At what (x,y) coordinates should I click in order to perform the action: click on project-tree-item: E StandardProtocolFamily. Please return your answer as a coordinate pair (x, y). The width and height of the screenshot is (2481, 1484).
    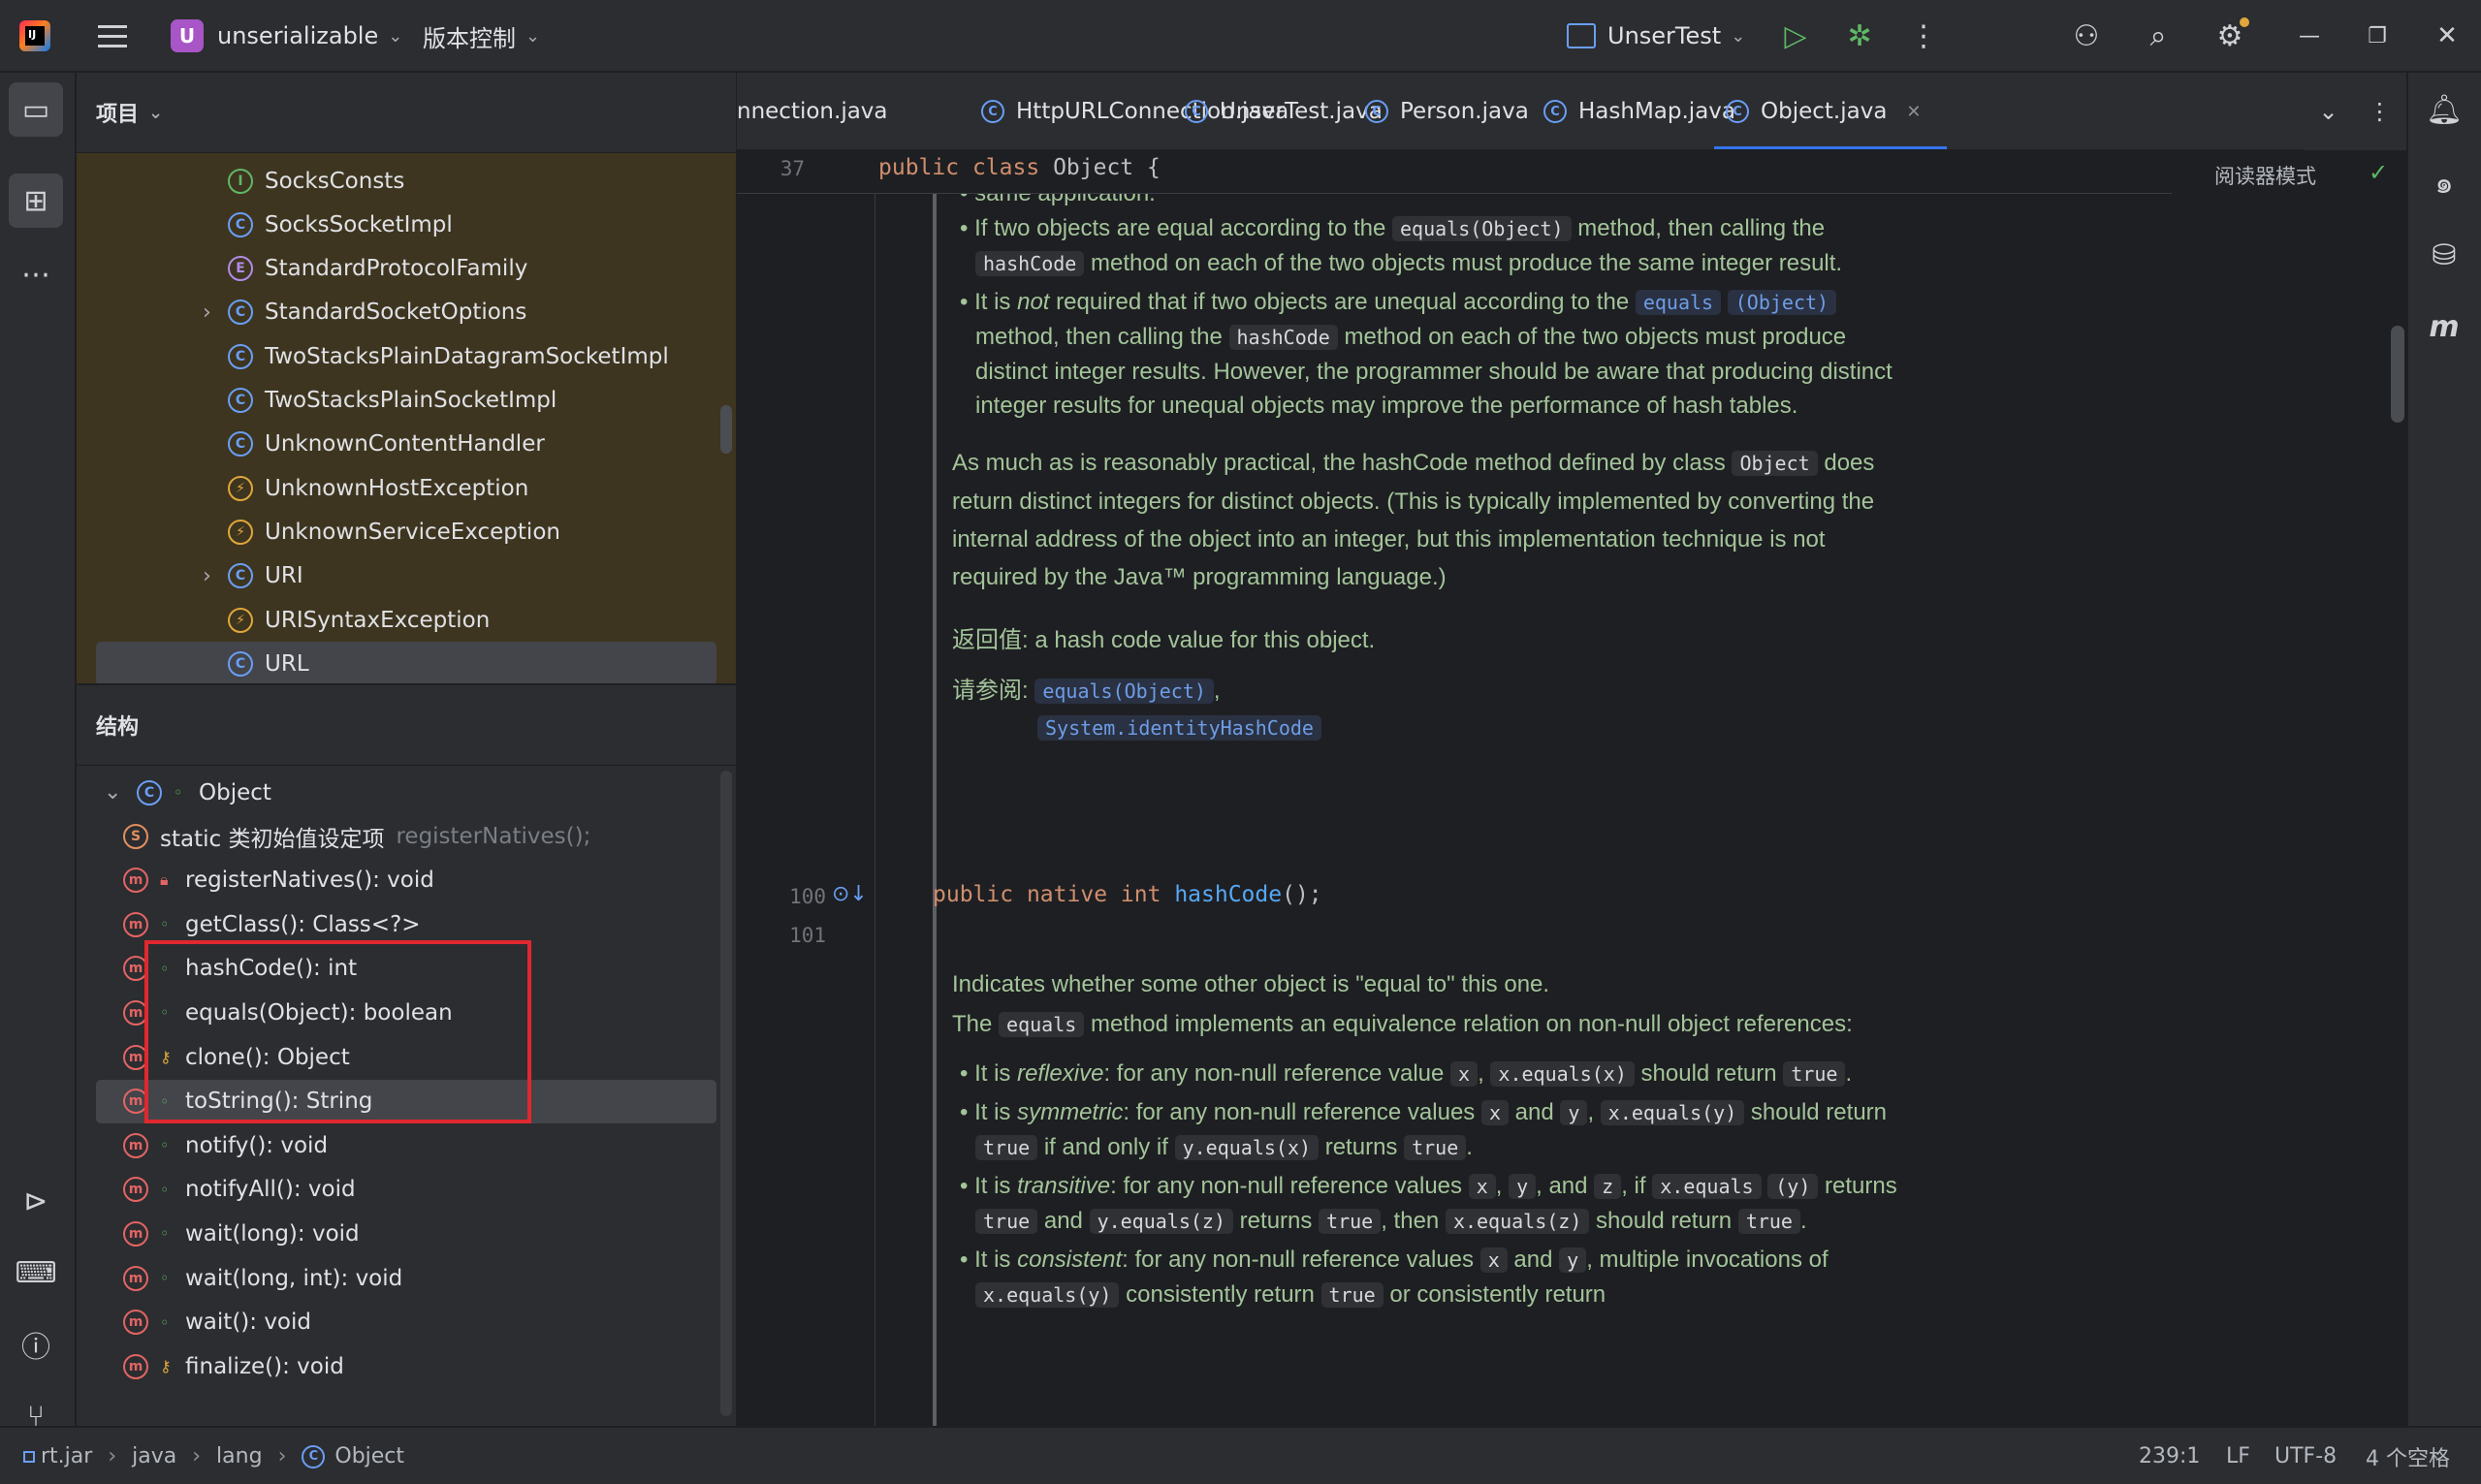
    Looking at the image, I should click on (406, 269).